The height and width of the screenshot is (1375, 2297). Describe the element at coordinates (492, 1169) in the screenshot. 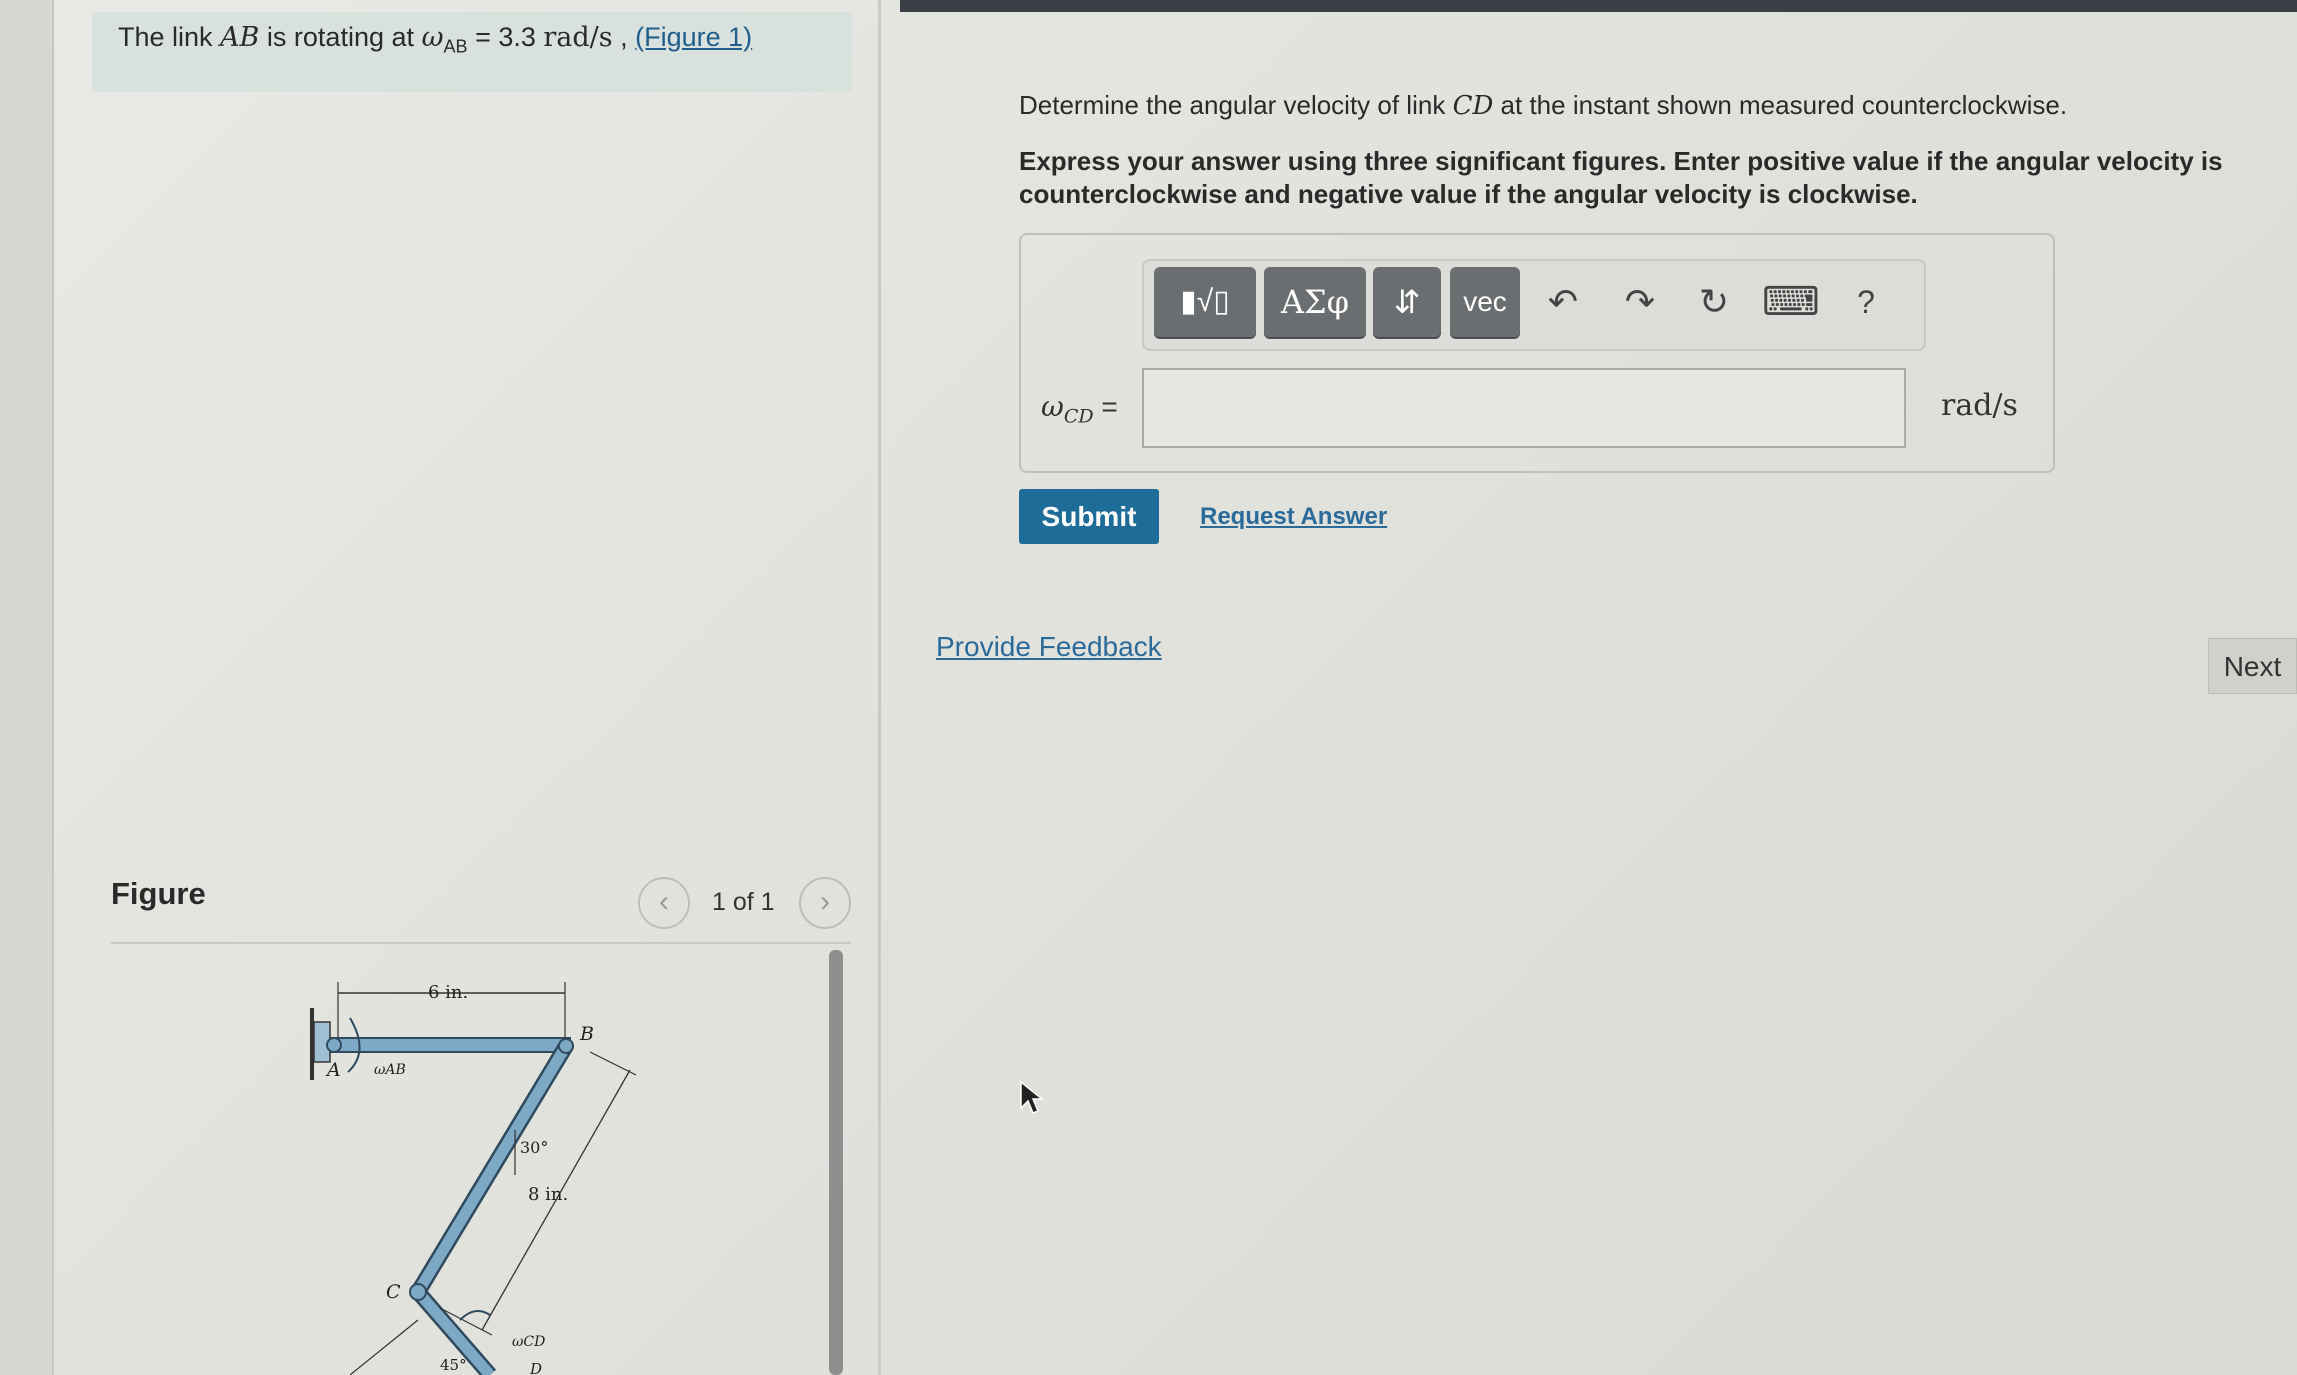

I see `link-bc` at that location.